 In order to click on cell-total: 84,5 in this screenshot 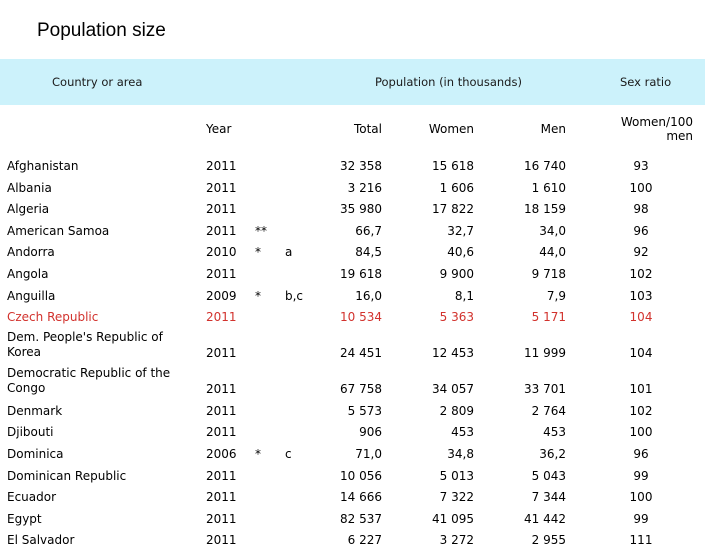, I will do `click(368, 252)`.